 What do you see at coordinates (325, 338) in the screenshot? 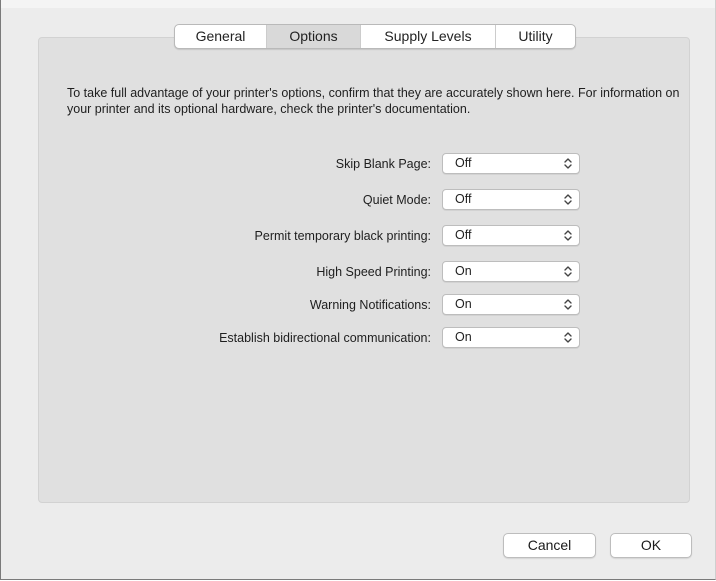
I see `option-label: Establish bidirectional communication:` at bounding box center [325, 338].